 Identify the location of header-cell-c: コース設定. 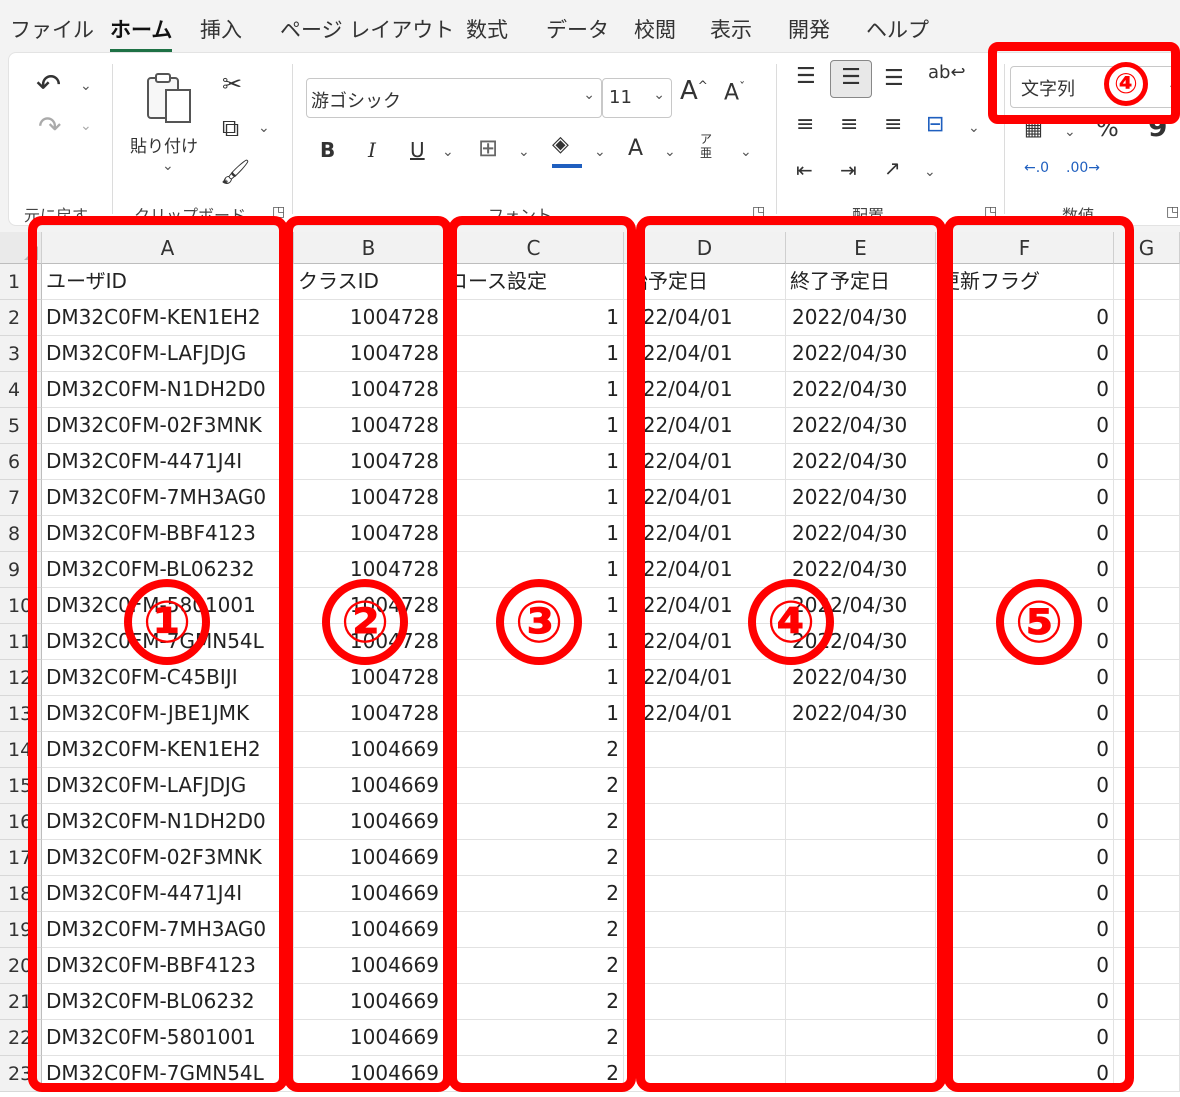
(534, 282).